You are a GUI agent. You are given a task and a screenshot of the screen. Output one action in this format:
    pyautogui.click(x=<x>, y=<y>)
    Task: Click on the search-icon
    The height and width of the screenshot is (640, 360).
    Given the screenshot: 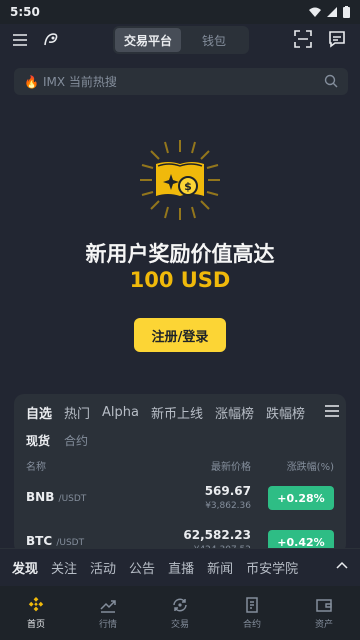 What is the action you would take?
    pyautogui.click(x=331, y=81)
    